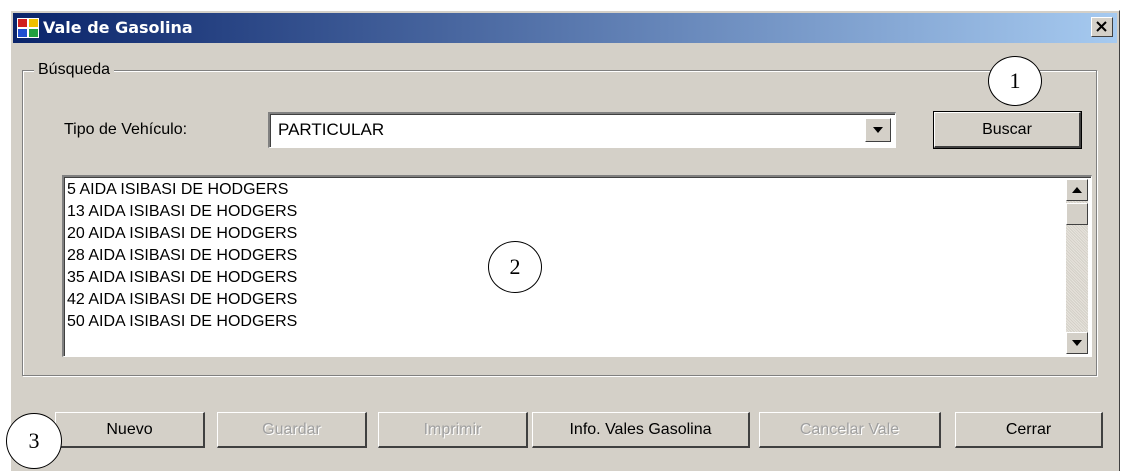  I want to click on cerrar-button-label: Cerrar, so click(1028, 429).